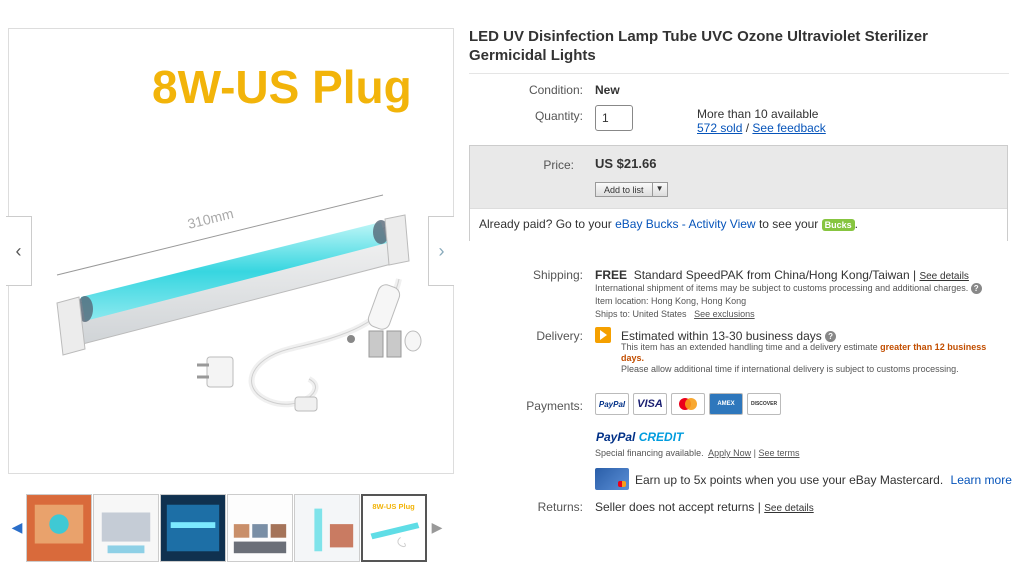 The height and width of the screenshot is (575, 1024). What do you see at coordinates (624, 189) in the screenshot?
I see `add-to-list-label: Add to list` at bounding box center [624, 189].